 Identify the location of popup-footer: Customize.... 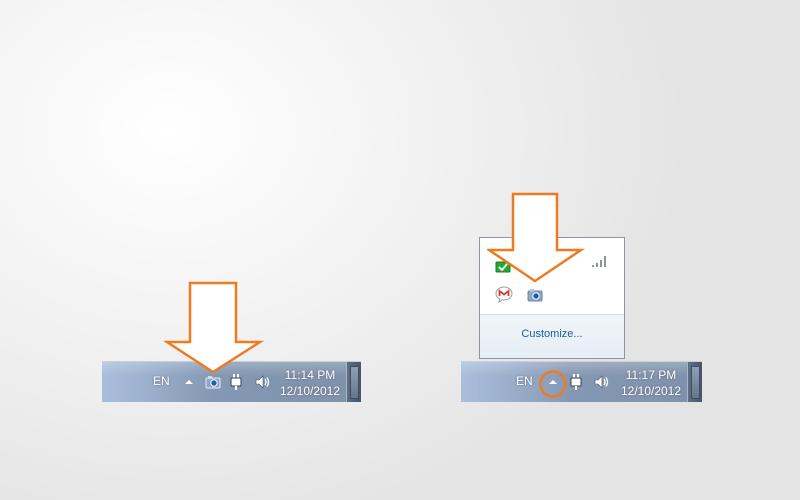
(552, 336).